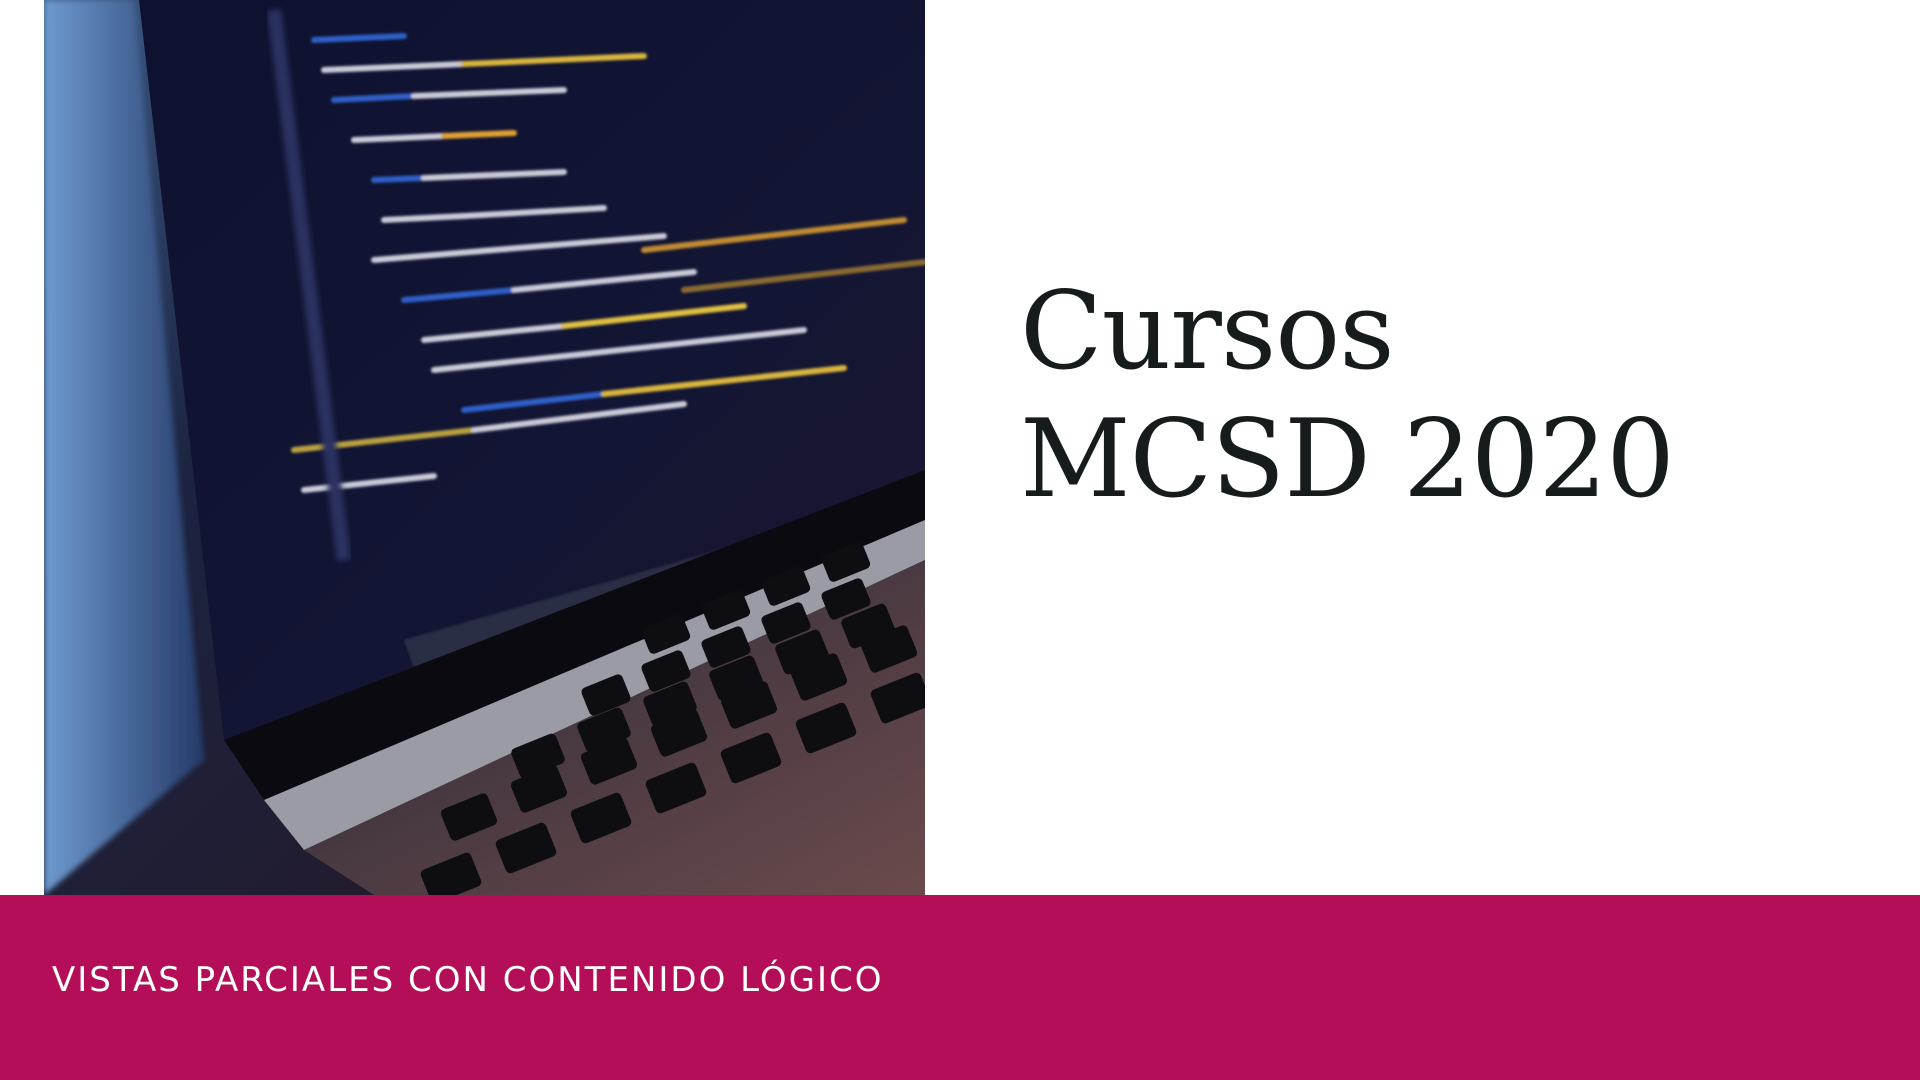 This screenshot has height=1080, width=1920. Describe the element at coordinates (468, 980) in the screenshot. I see `subtitle: VISTAS PARCIALES CON CONTENIDO LÓGICO` at that location.